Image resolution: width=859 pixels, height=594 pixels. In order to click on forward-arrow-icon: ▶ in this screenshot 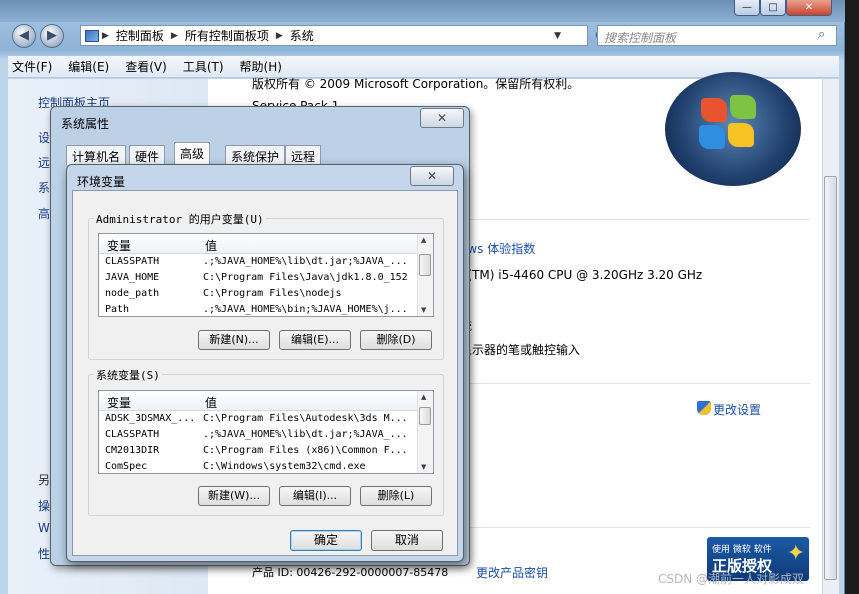, I will do `click(52, 36)`.